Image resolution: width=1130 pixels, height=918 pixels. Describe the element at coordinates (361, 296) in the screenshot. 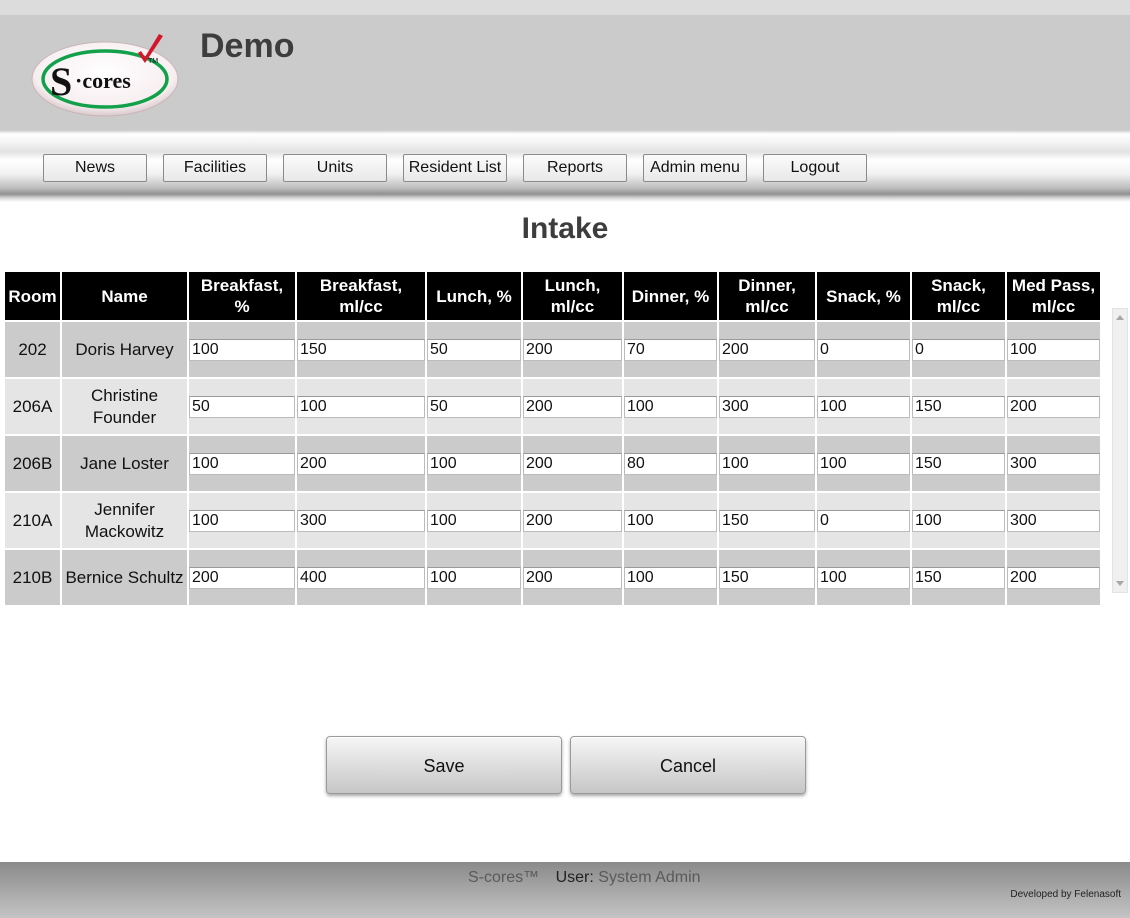

I see `column-header: Breakfast, ml/cc` at that location.